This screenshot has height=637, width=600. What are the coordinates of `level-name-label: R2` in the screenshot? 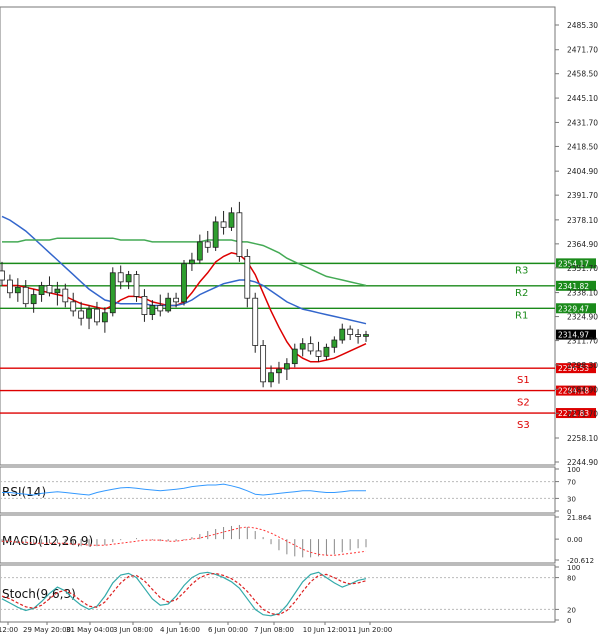 It's located at (521, 293).